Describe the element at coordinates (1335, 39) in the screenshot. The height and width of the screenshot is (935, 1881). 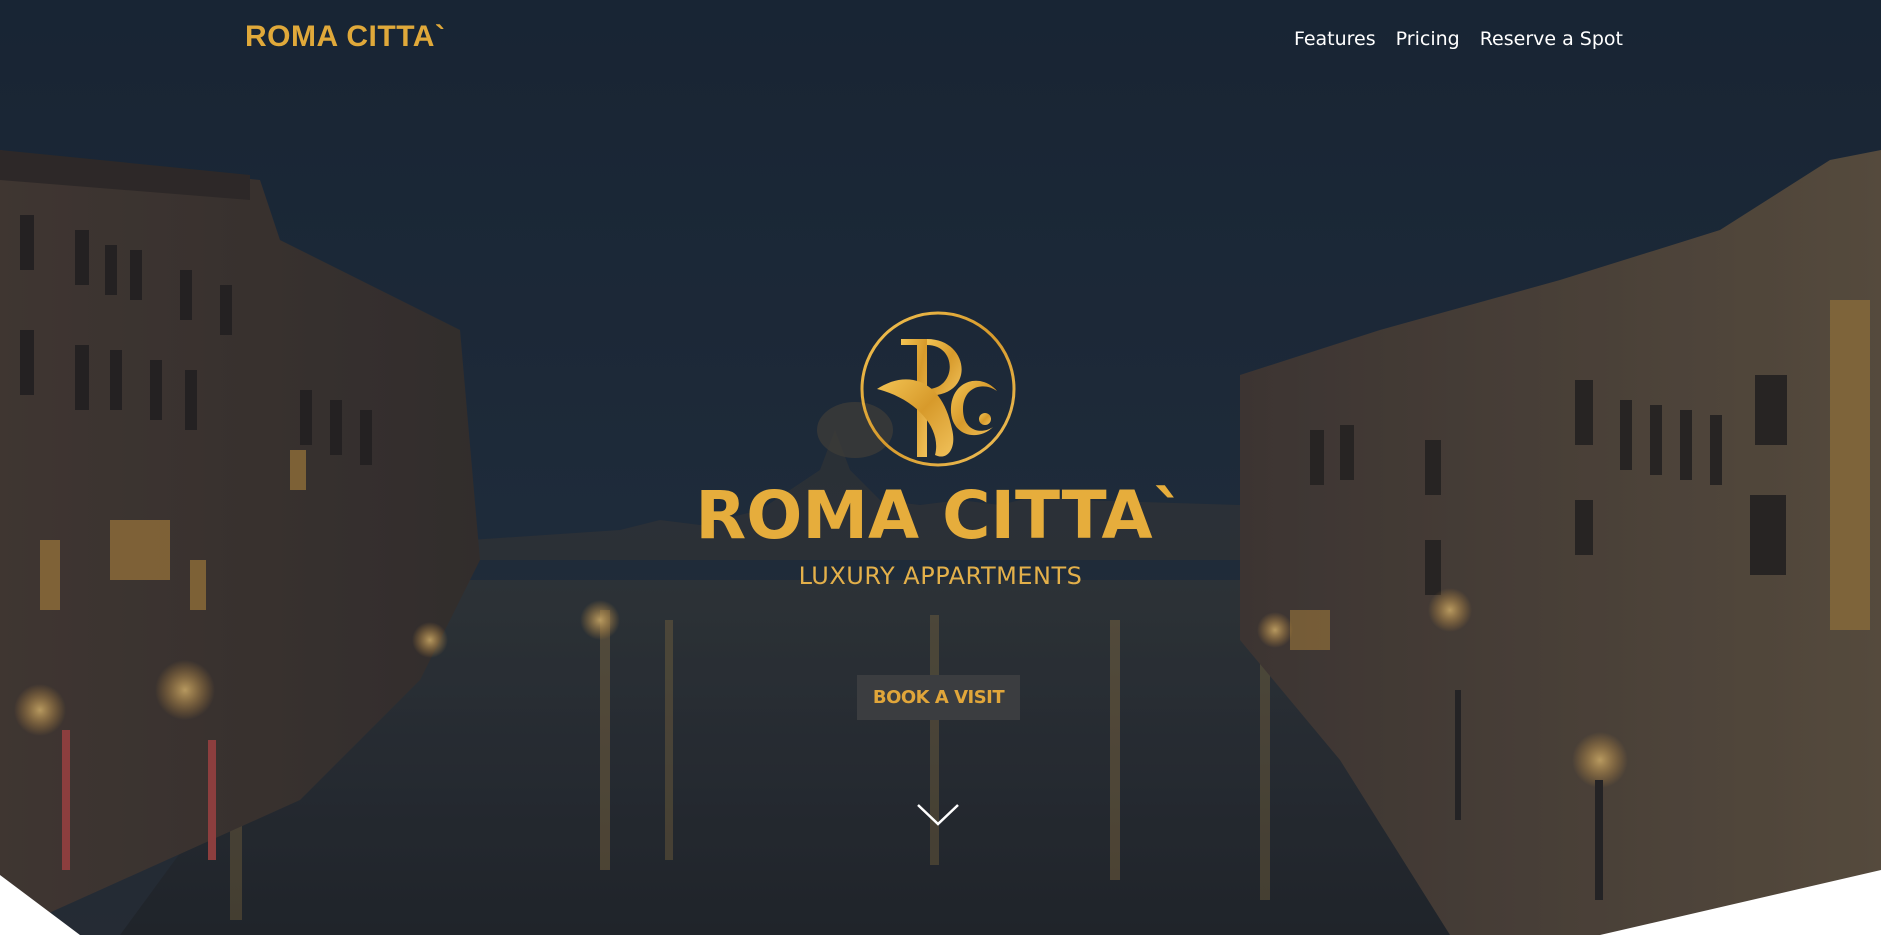
I see `nav-features: Features` at that location.